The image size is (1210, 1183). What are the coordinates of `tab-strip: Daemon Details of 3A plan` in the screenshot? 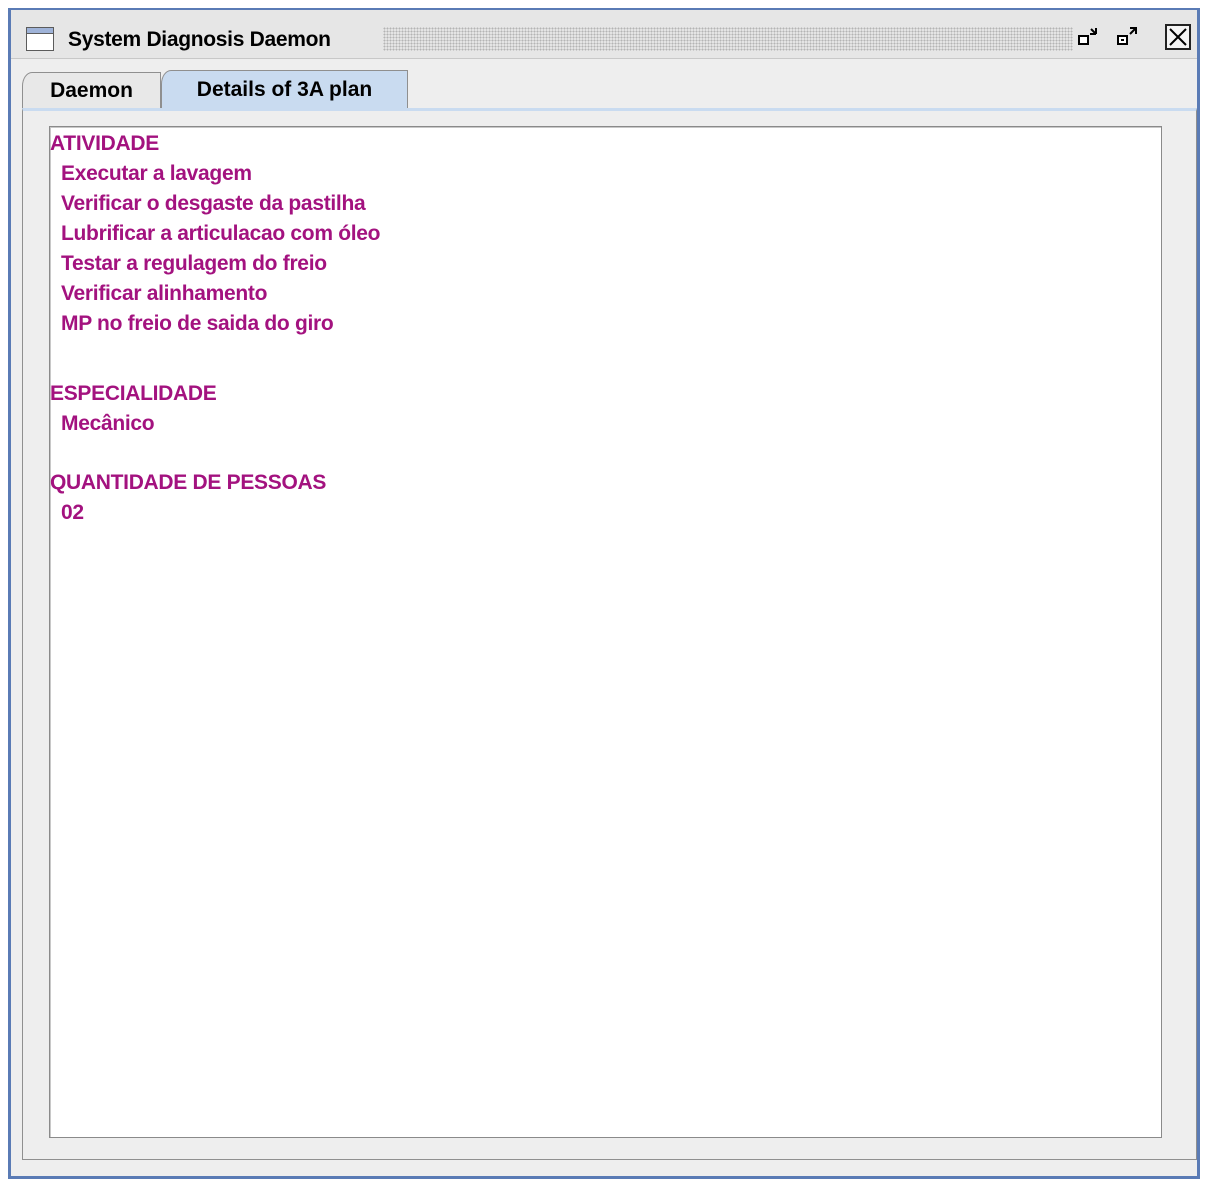 It's located at (609, 89).